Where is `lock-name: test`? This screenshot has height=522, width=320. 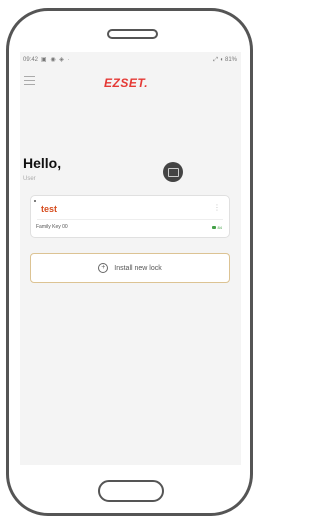 lock-name: test is located at coordinates (49, 209).